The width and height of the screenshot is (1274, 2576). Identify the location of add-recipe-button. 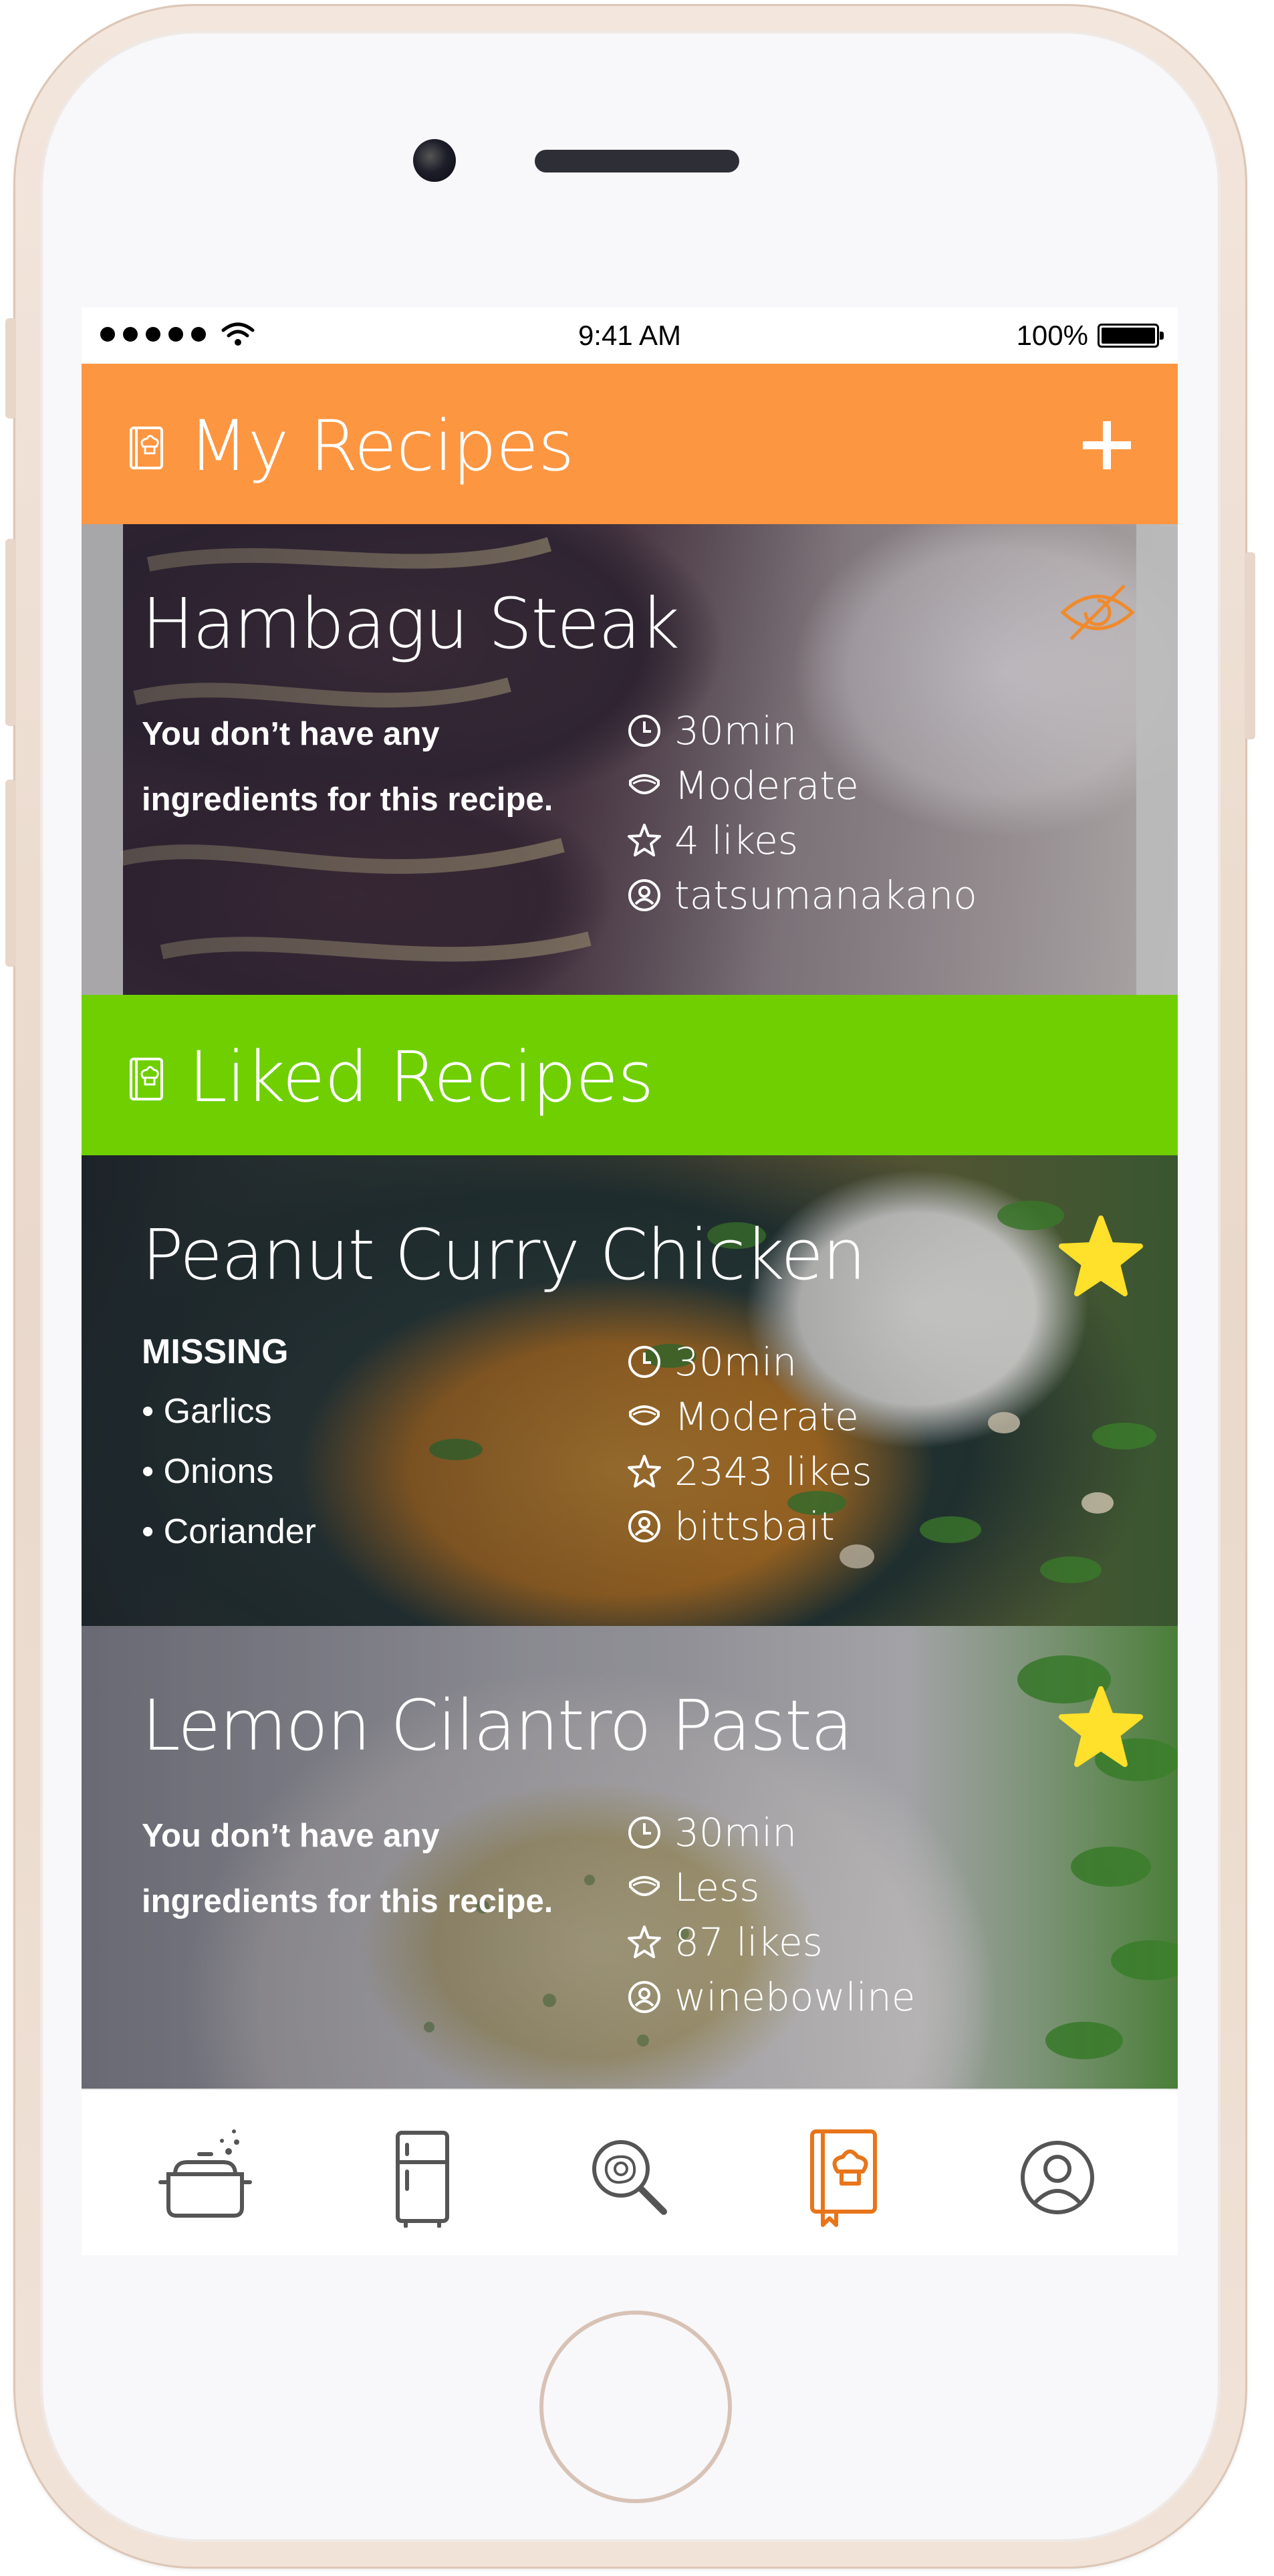
(1107, 445).